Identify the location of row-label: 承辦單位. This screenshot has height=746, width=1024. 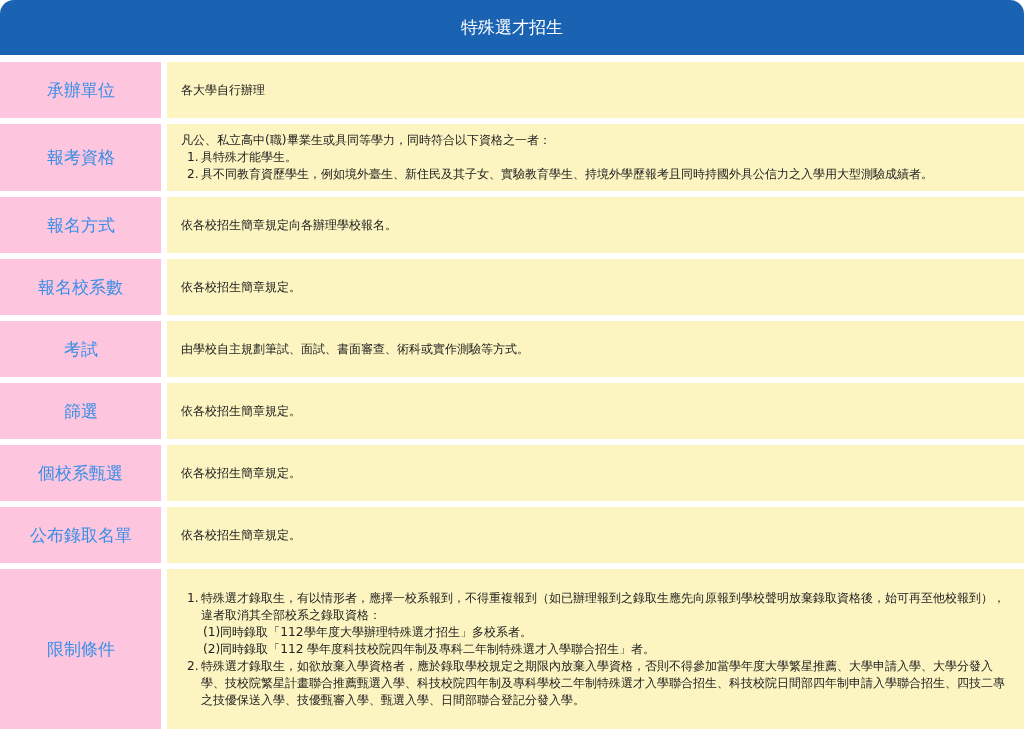
(80, 90).